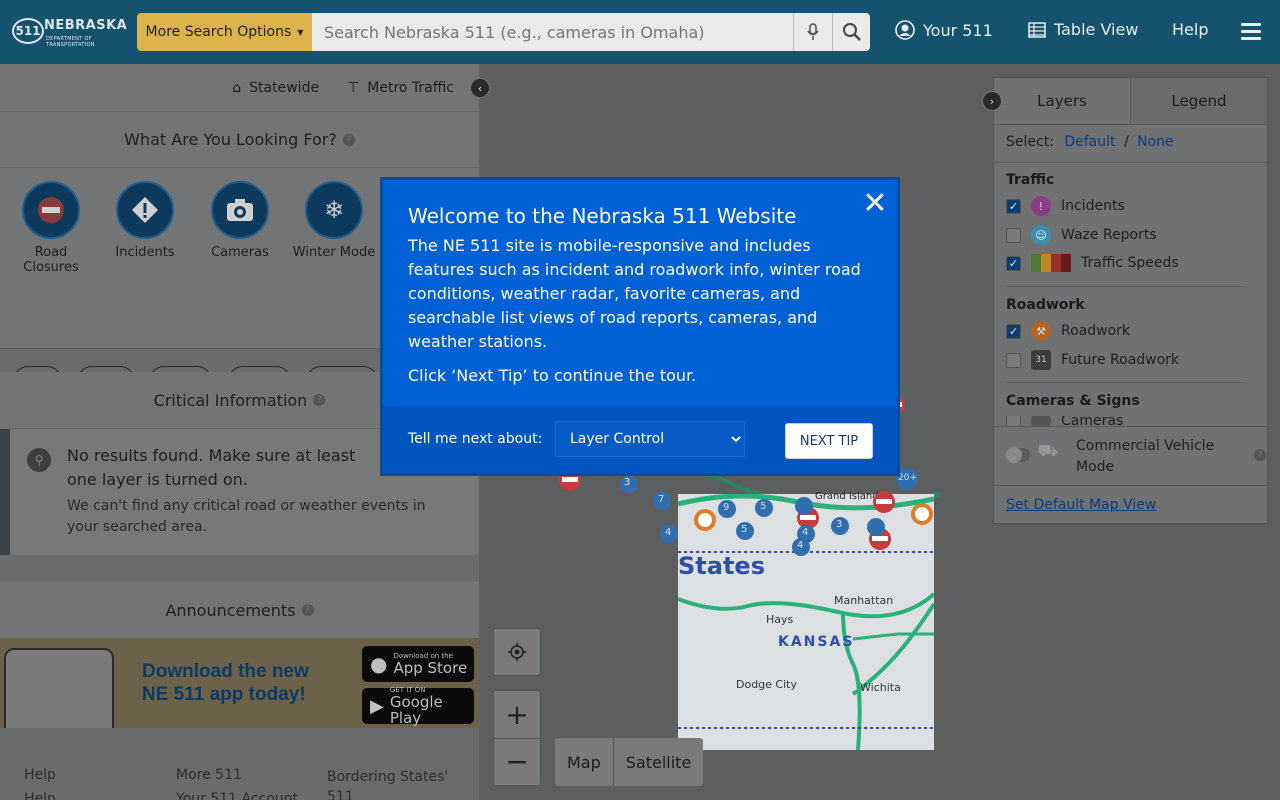  Describe the element at coordinates (418, 664) in the screenshot. I see `app-store-badge: ● Download on the App Store` at that location.